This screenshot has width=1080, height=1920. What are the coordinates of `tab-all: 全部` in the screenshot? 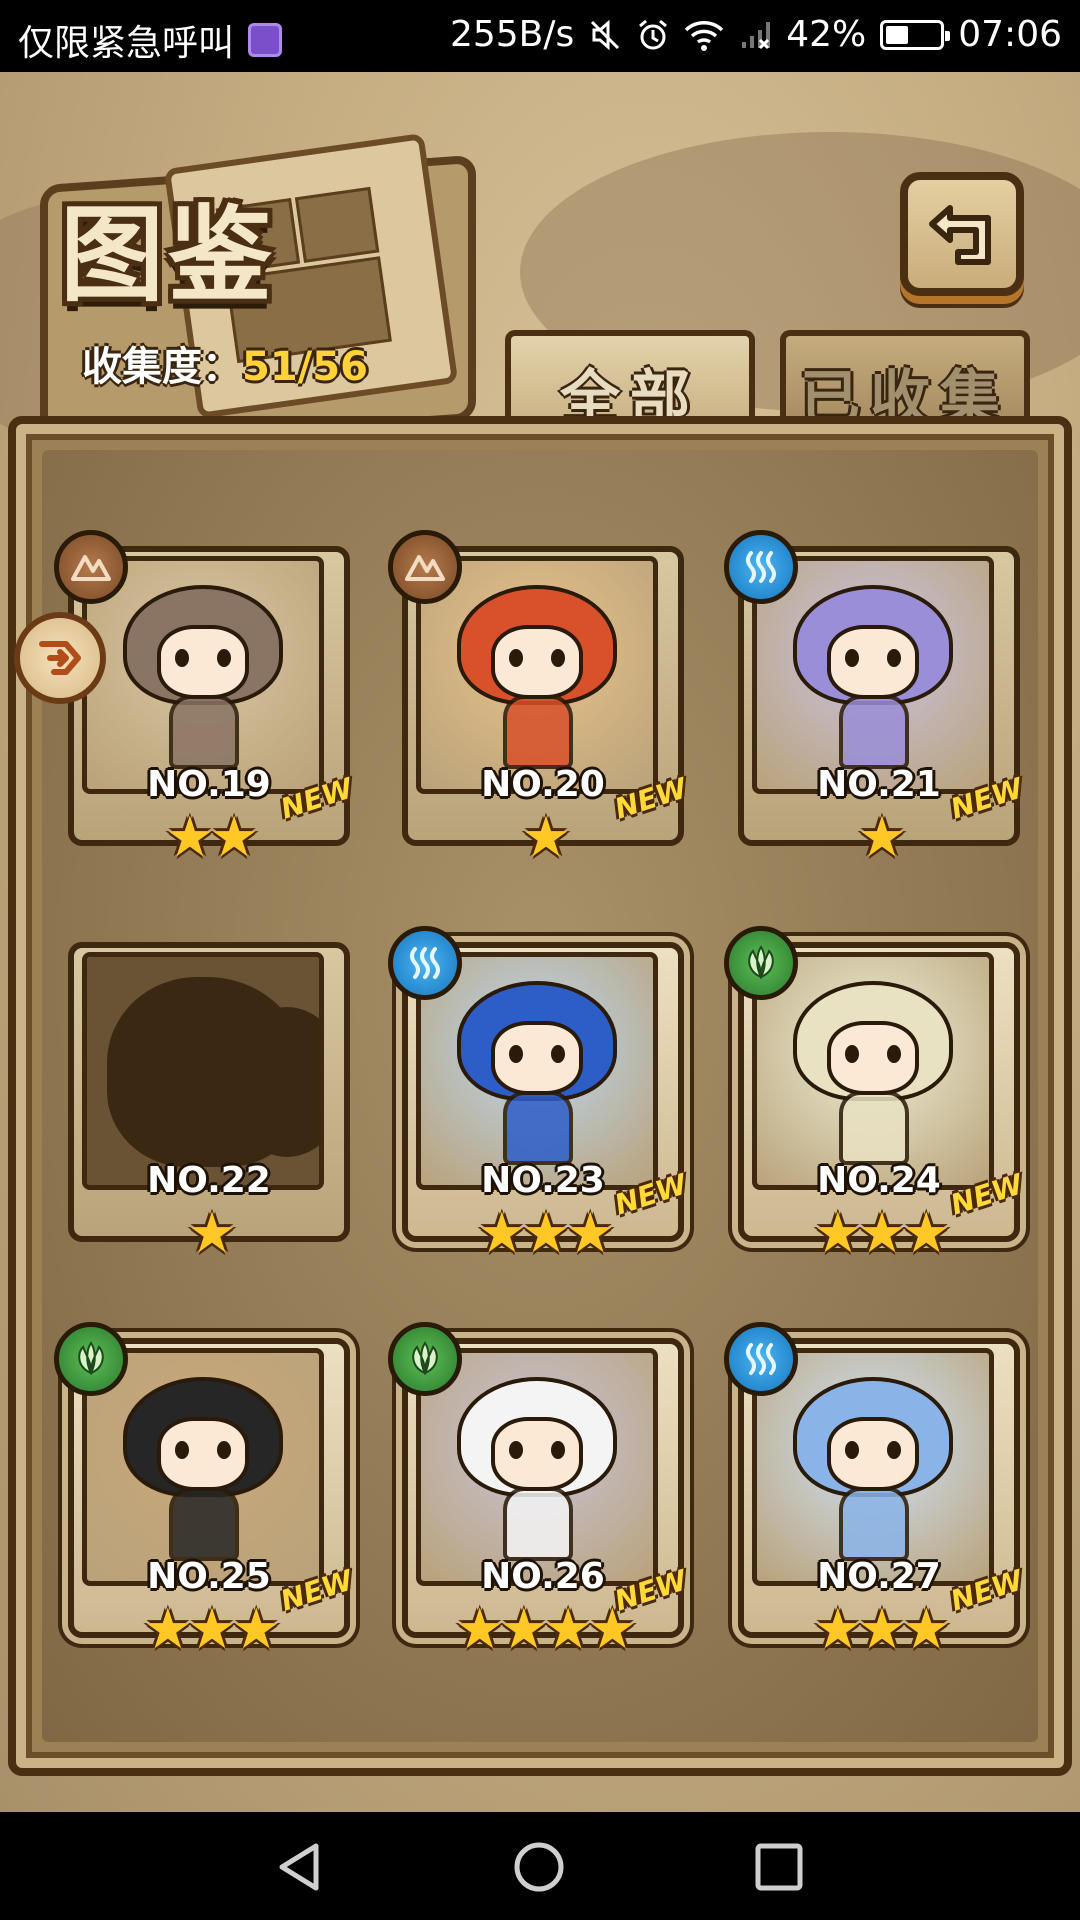 It's located at (630, 382).